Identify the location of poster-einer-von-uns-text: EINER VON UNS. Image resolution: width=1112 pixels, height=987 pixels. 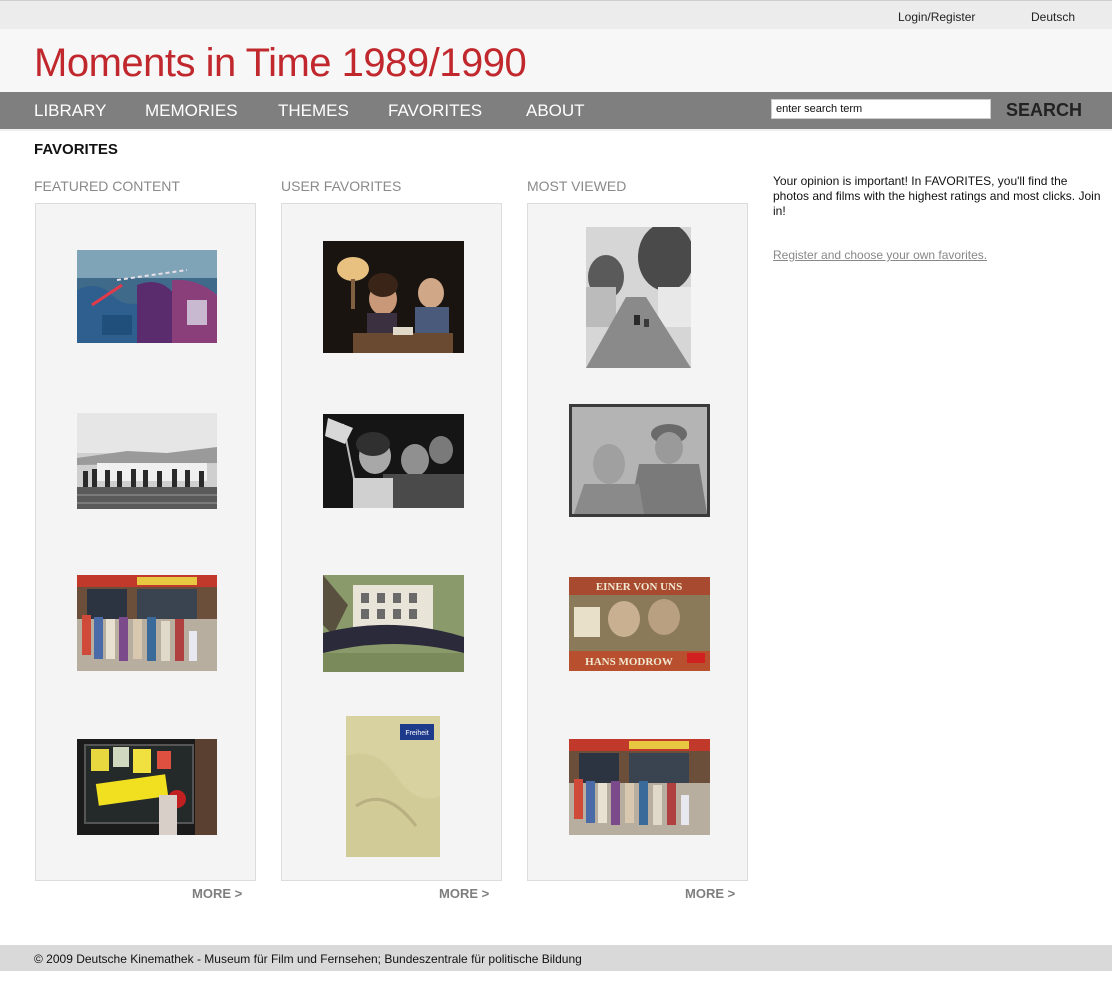
(639, 587).